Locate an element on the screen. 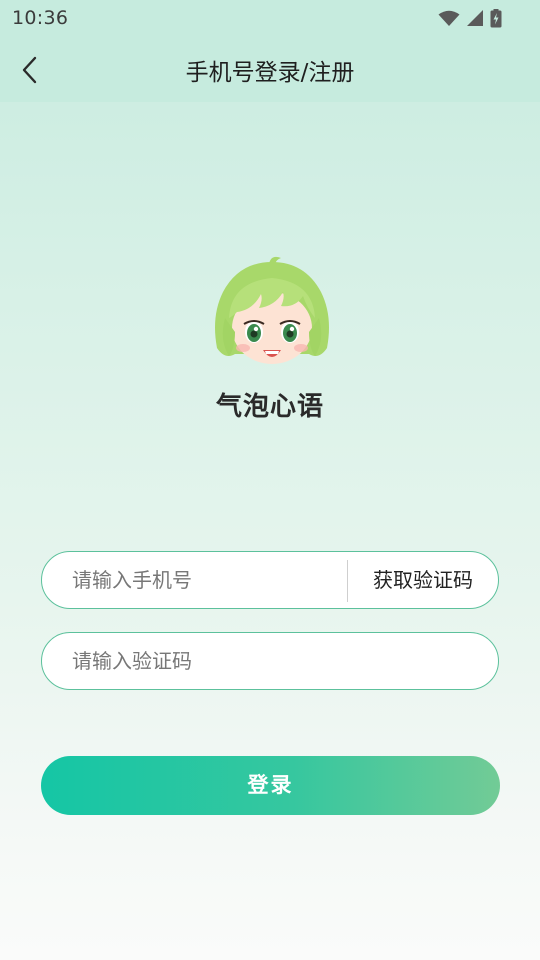 This screenshot has height=960, width=540. nav-bar: 手机号登录/注册 is located at coordinates (270, 69).